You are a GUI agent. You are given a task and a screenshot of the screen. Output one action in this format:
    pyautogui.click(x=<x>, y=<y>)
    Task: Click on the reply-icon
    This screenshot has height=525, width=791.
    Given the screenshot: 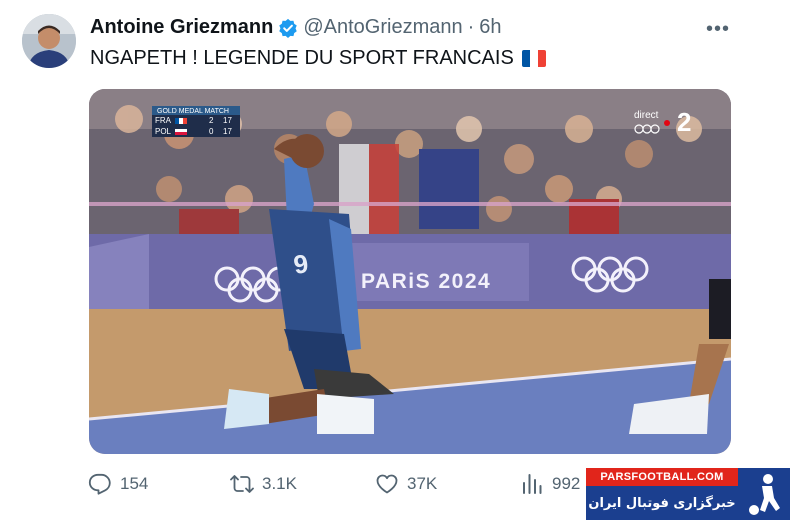 What is the action you would take?
    pyautogui.click(x=99, y=484)
    